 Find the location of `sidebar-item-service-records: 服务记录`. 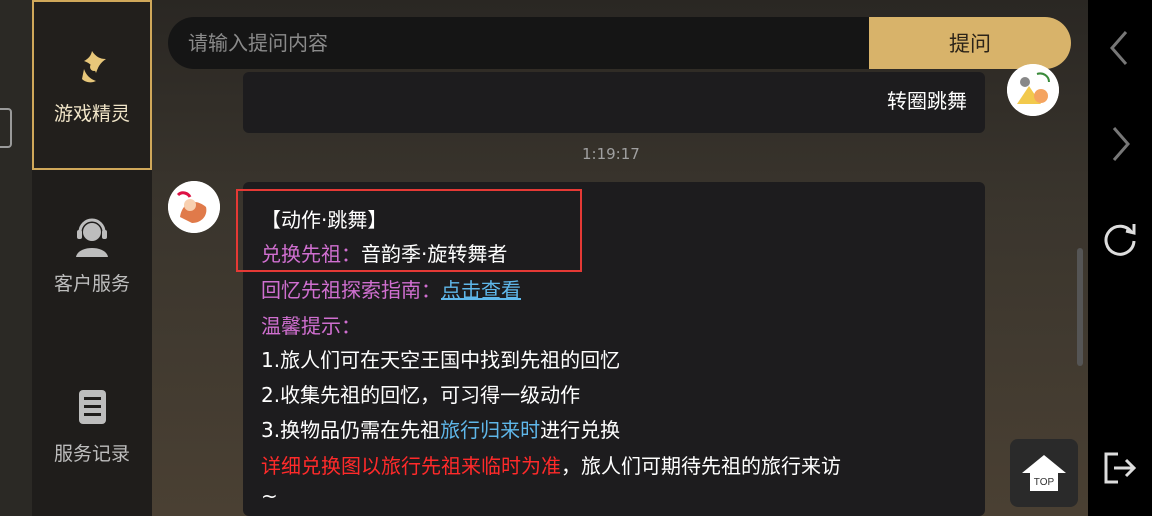

sidebar-item-service-records: 服务记录 is located at coordinates (92, 425).